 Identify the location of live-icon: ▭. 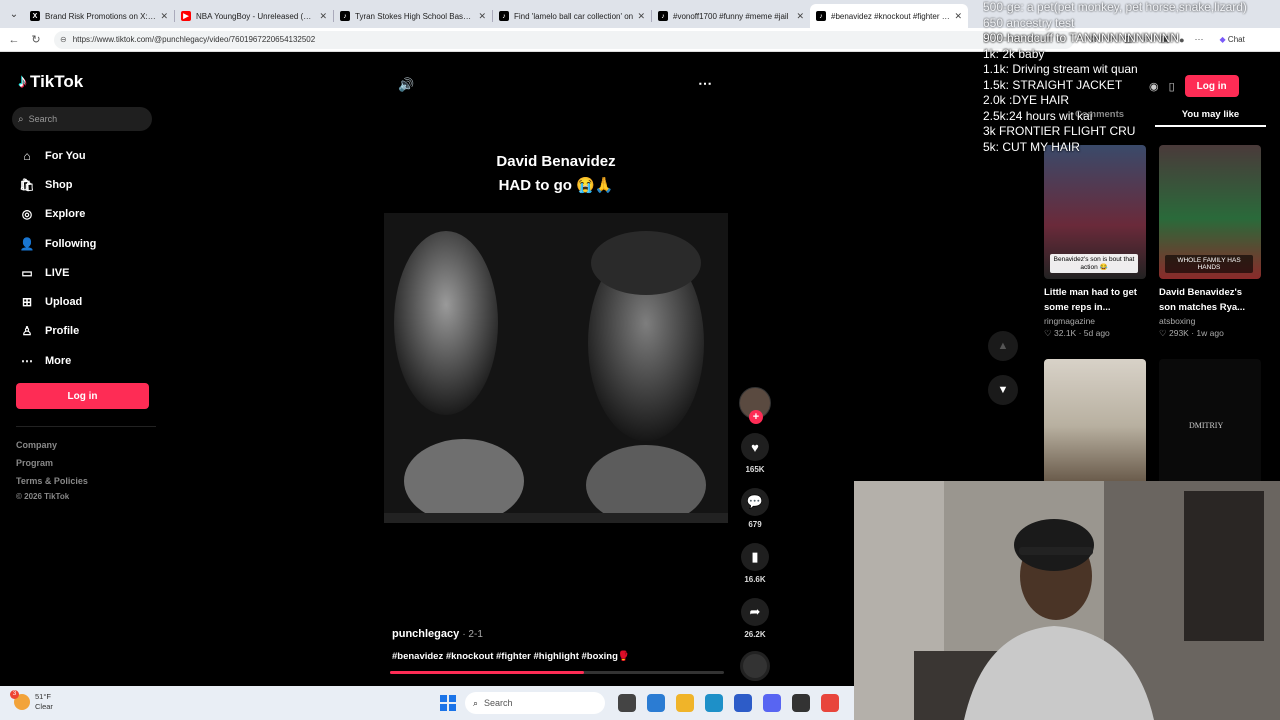
(27, 272).